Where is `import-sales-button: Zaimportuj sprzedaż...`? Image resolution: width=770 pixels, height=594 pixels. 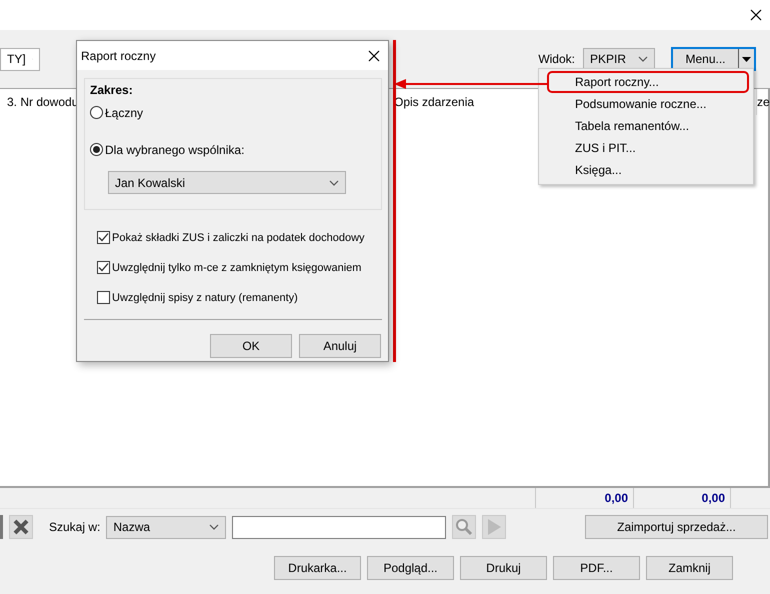 import-sales-button: Zaimportuj sprzedaż... is located at coordinates (676, 527).